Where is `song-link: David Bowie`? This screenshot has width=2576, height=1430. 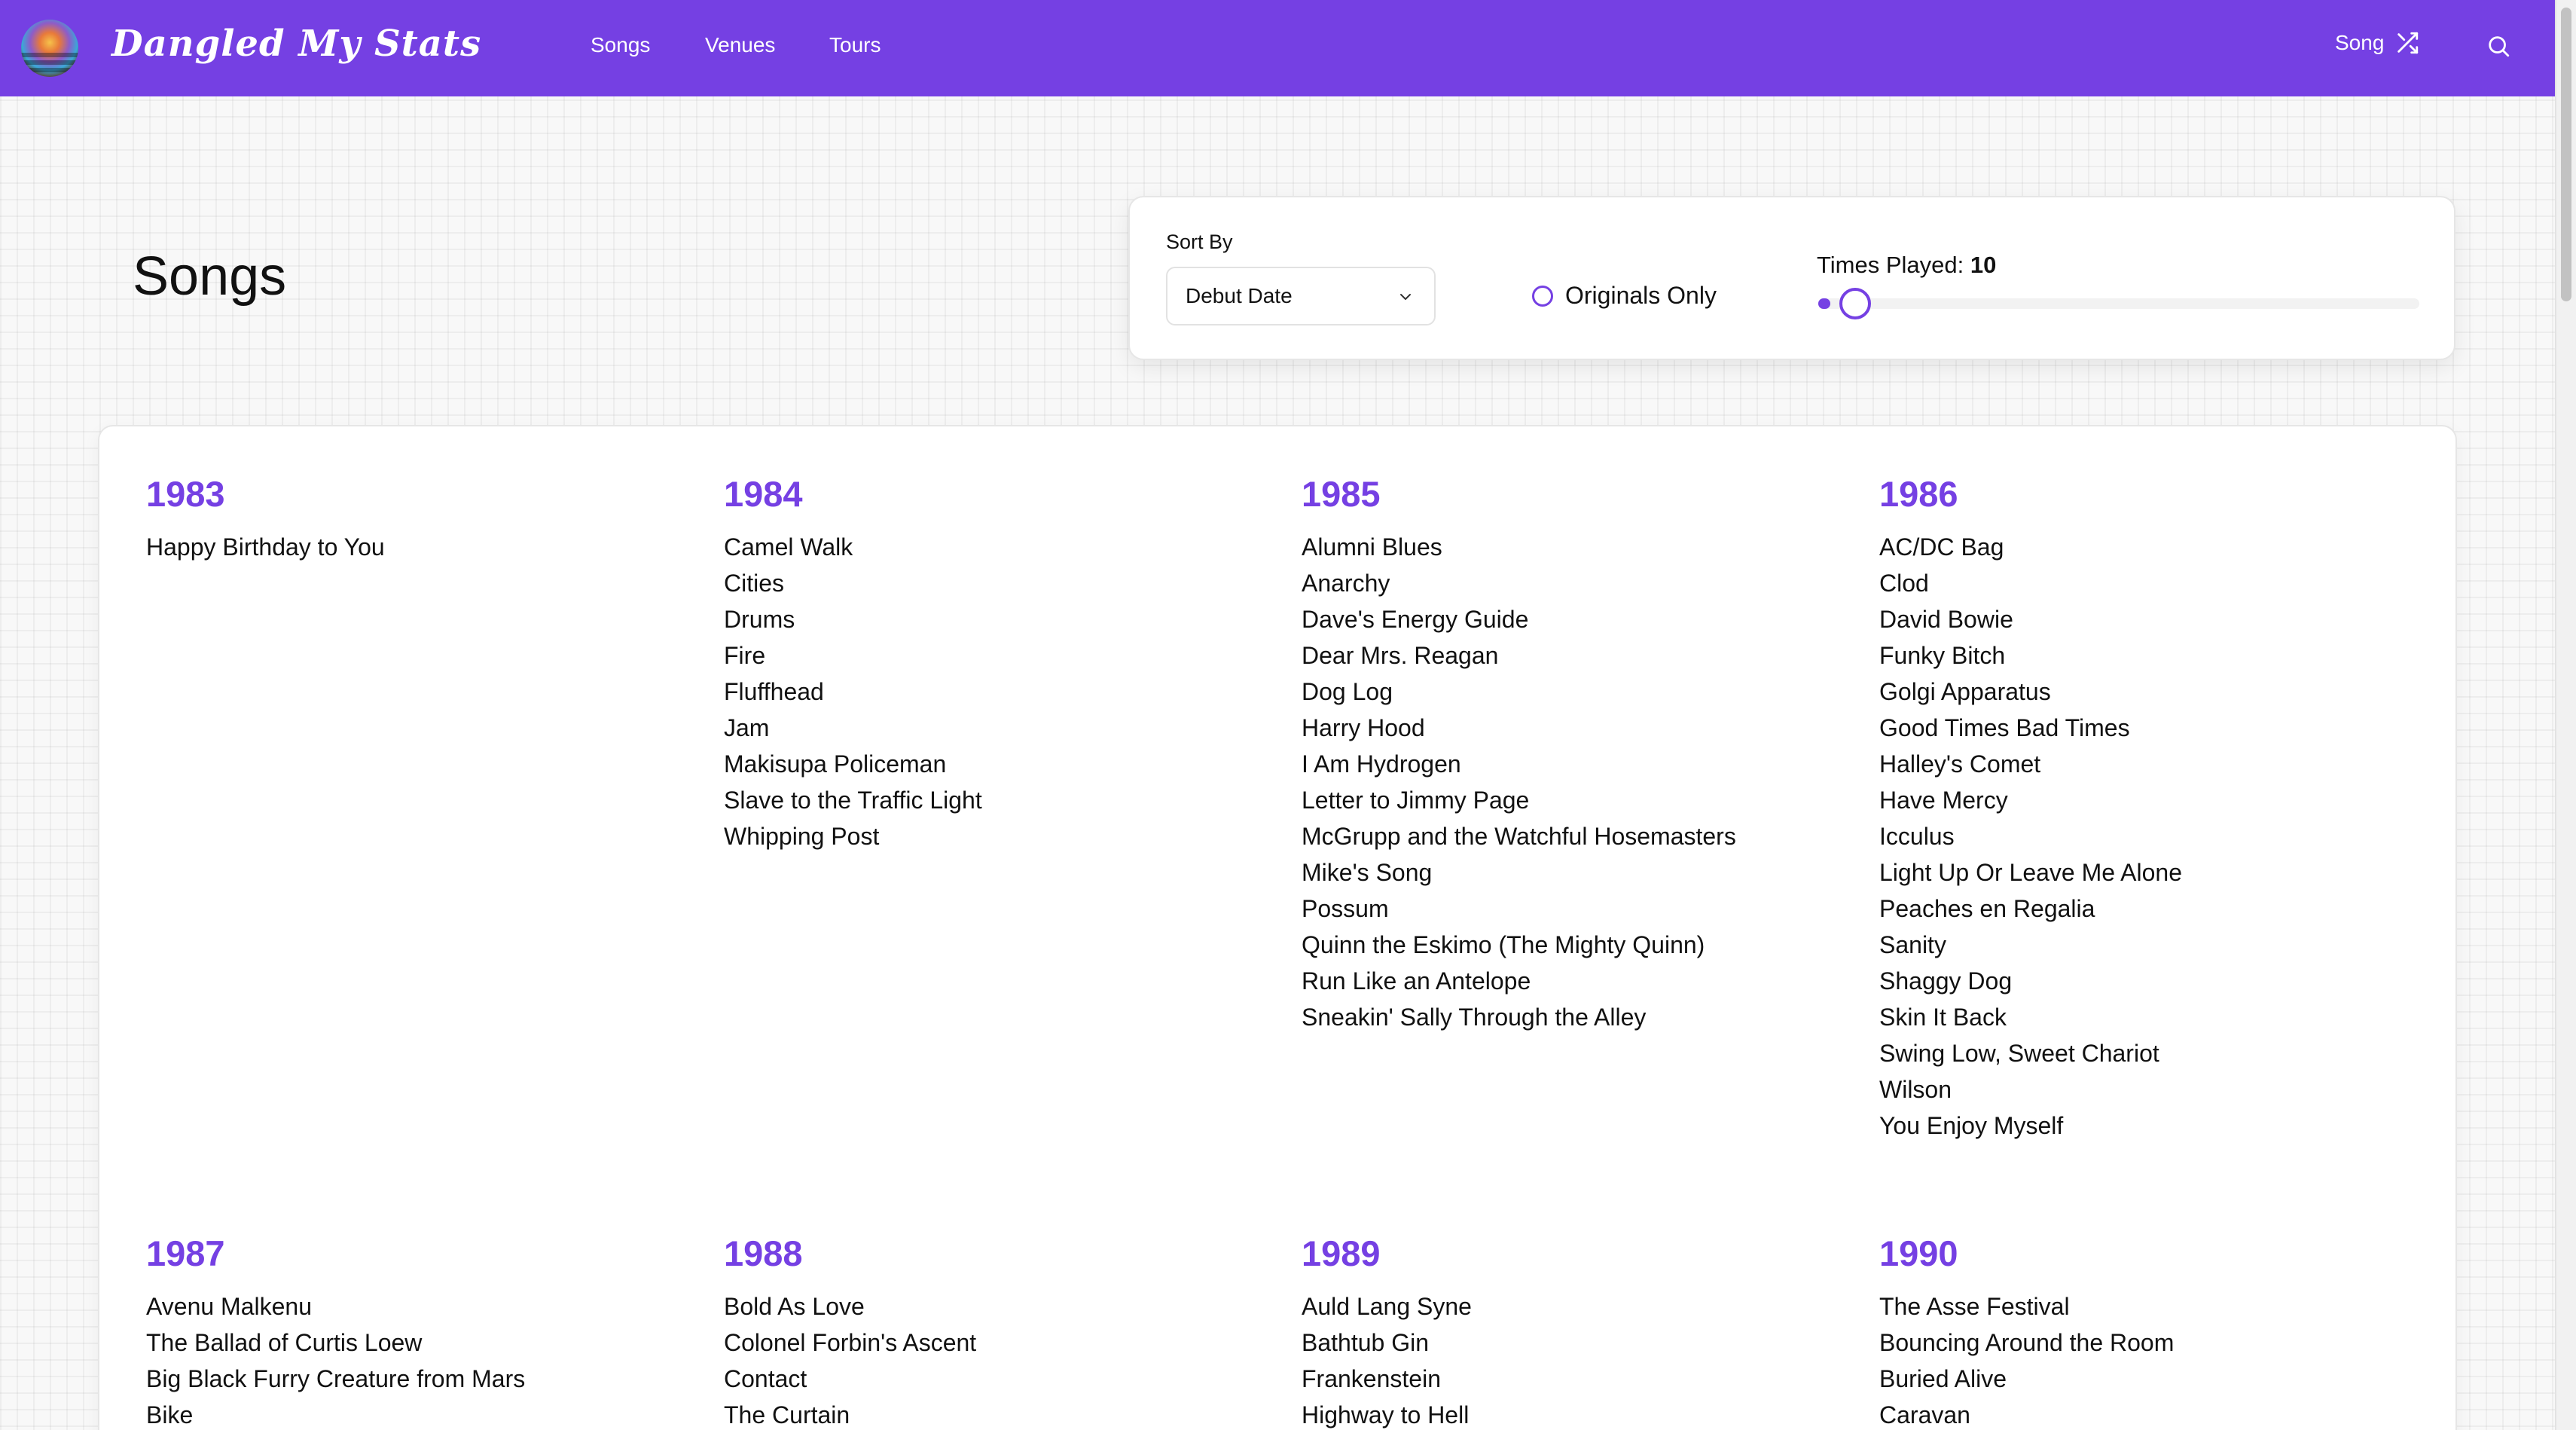 song-link: David Bowie is located at coordinates (2150, 619).